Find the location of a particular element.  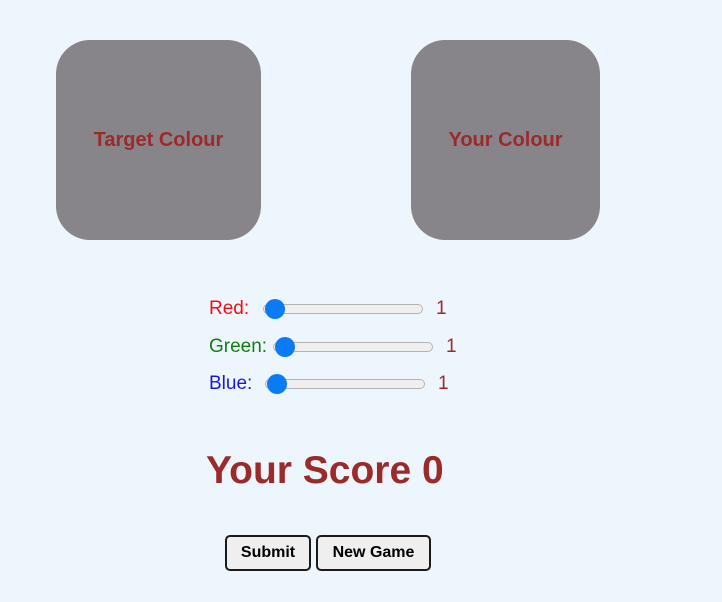

target-colour-label: Target Colour is located at coordinates (158, 139).